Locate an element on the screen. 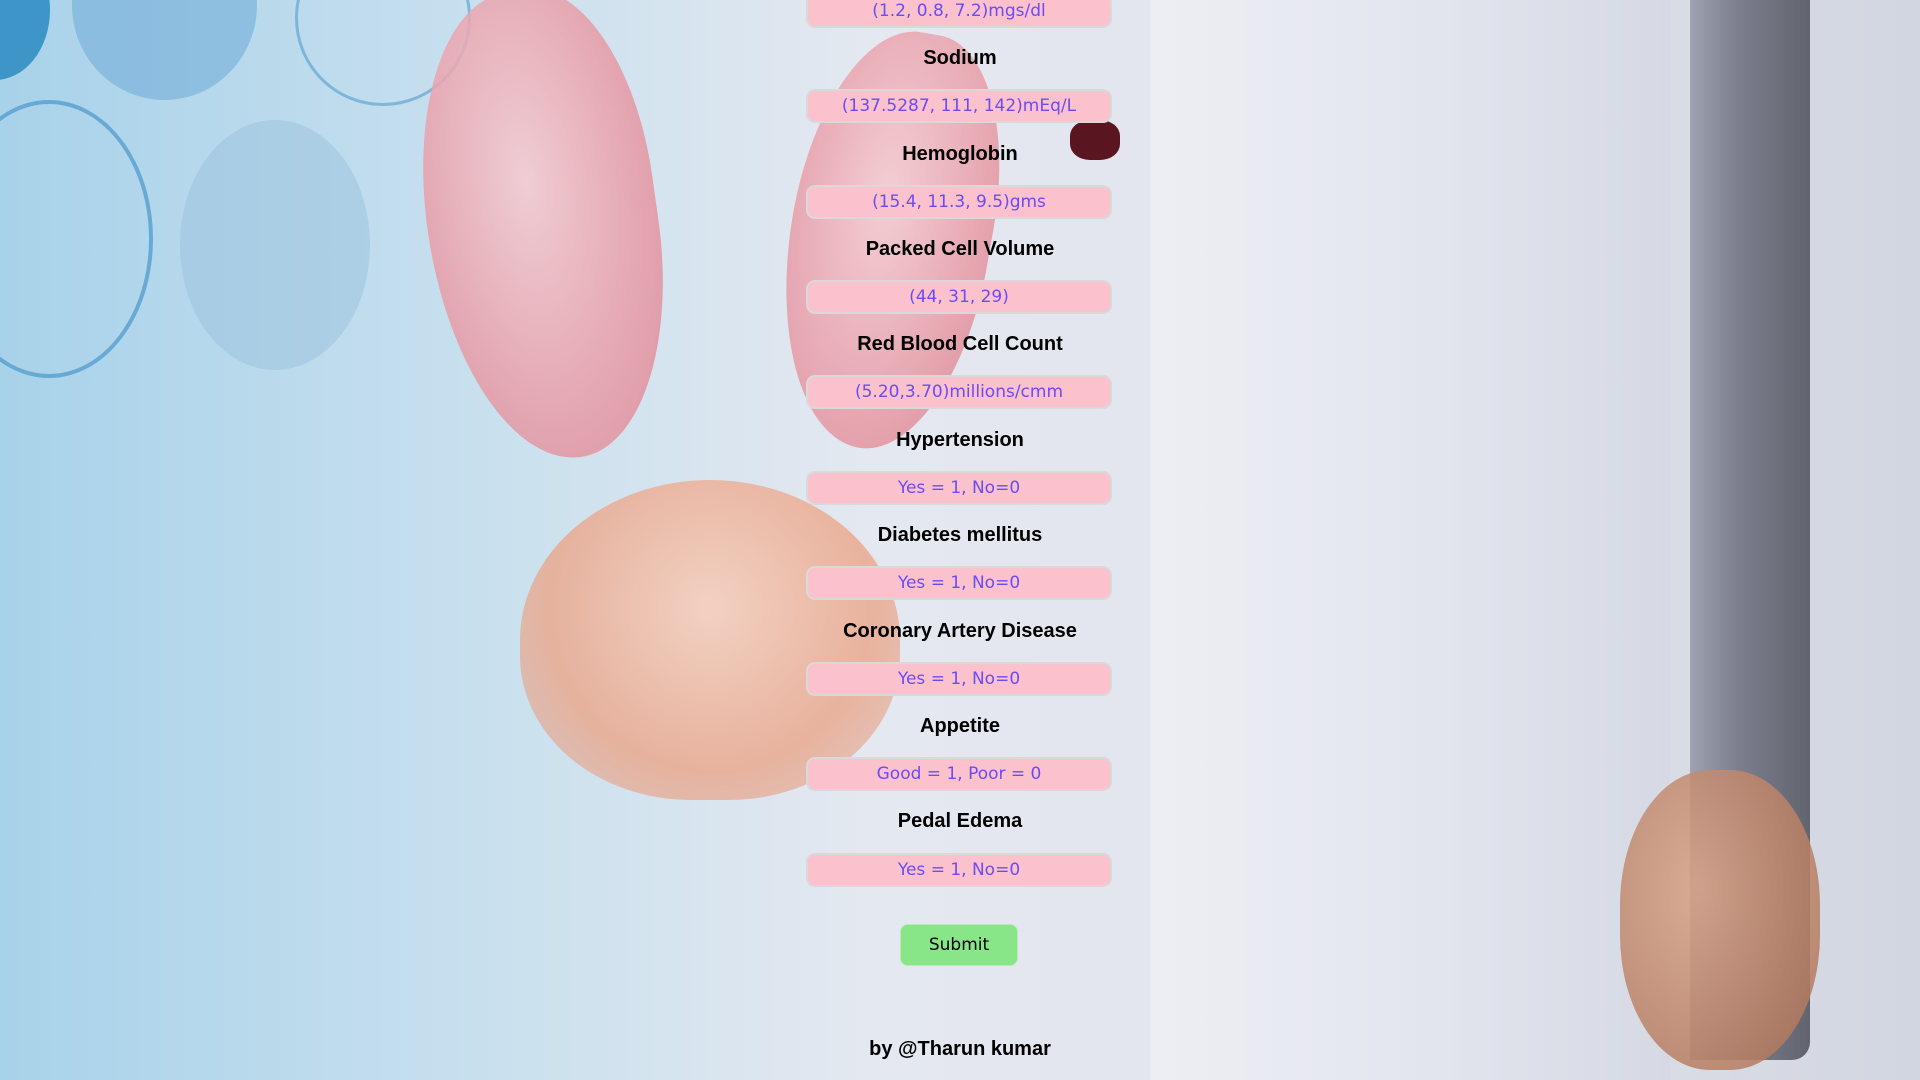 The width and height of the screenshot is (1920, 1080). hypertension-input is located at coordinates (959, 488).